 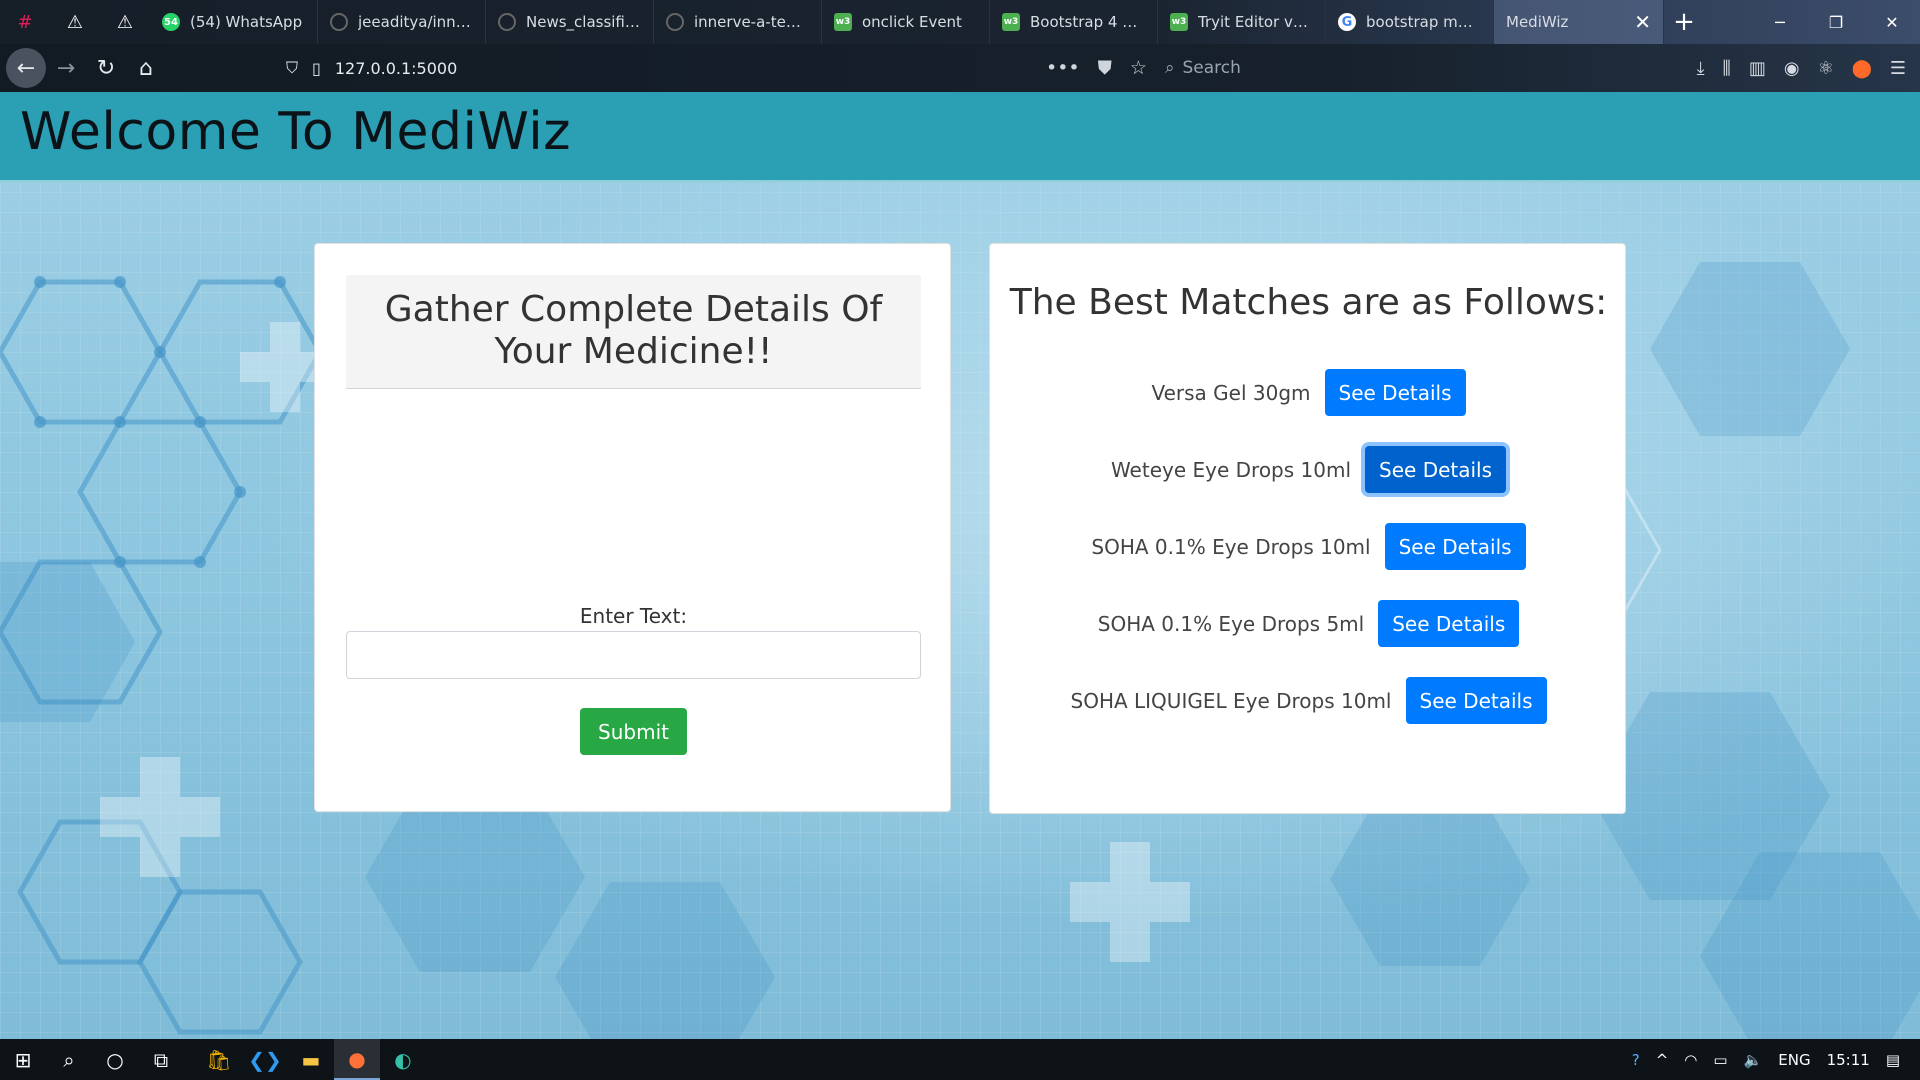 I want to click on window-controls: ─ ❐ ✕, so click(x=1836, y=22).